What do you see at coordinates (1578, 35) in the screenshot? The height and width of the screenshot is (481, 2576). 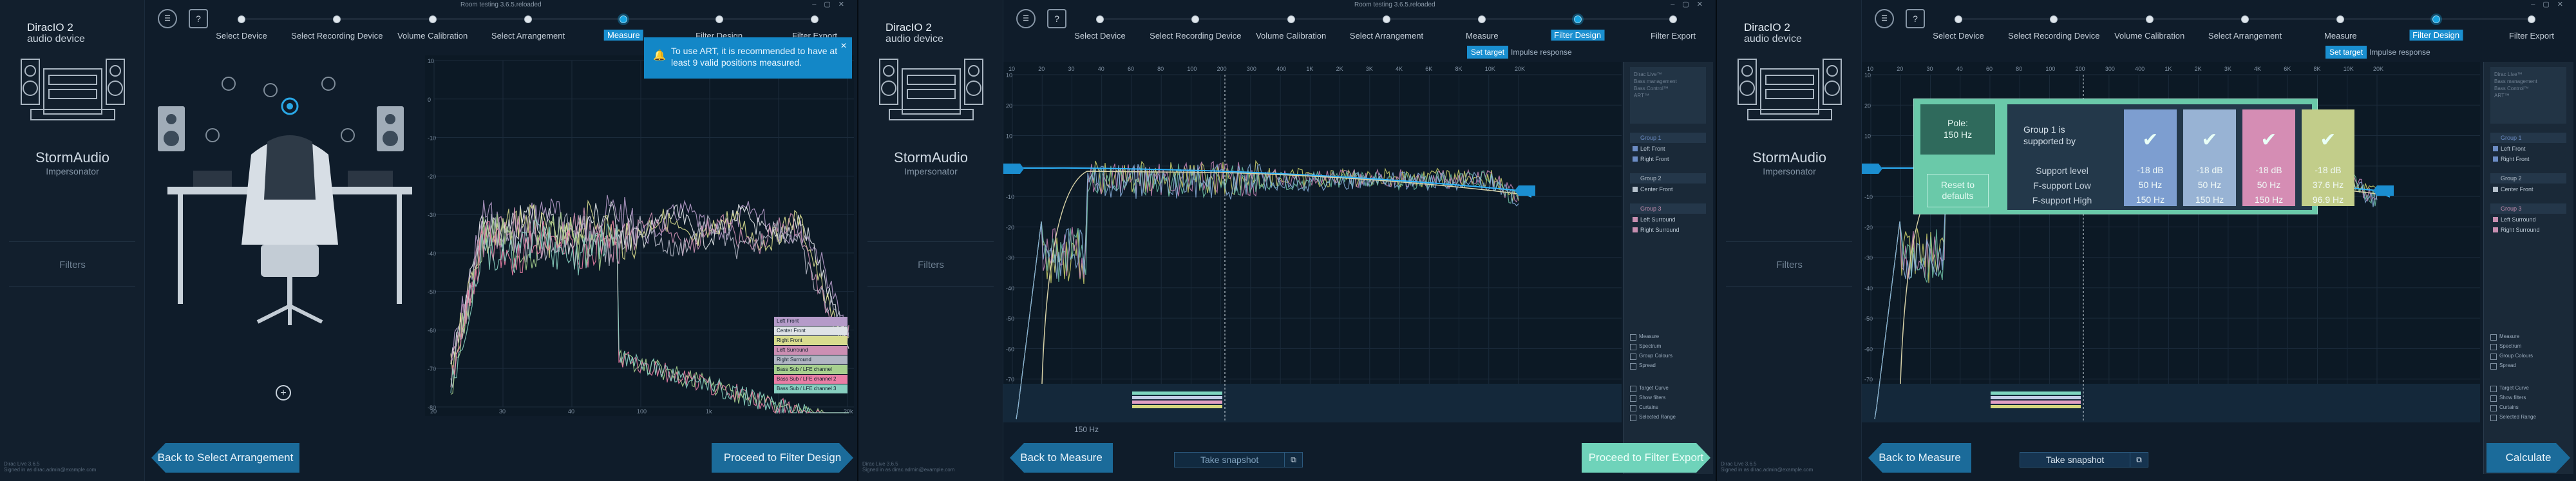 I see `step-label-filter-design: Filter Design` at bounding box center [1578, 35].